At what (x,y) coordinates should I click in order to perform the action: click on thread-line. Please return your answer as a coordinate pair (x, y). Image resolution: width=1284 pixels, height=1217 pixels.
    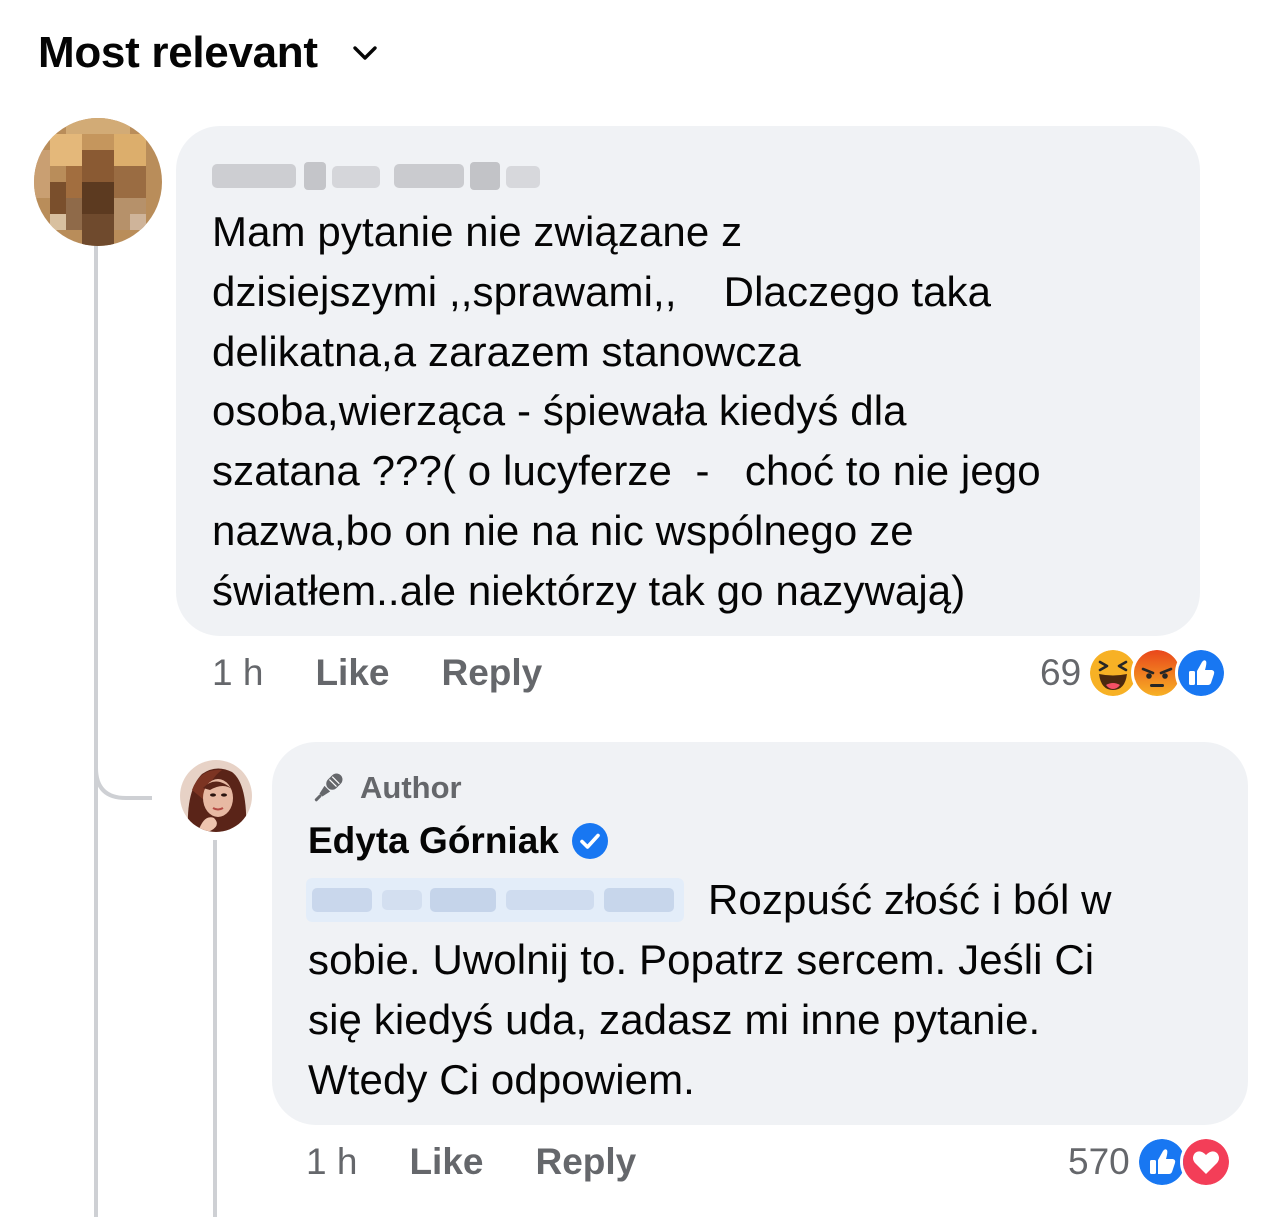
    Looking at the image, I should click on (96, 726).